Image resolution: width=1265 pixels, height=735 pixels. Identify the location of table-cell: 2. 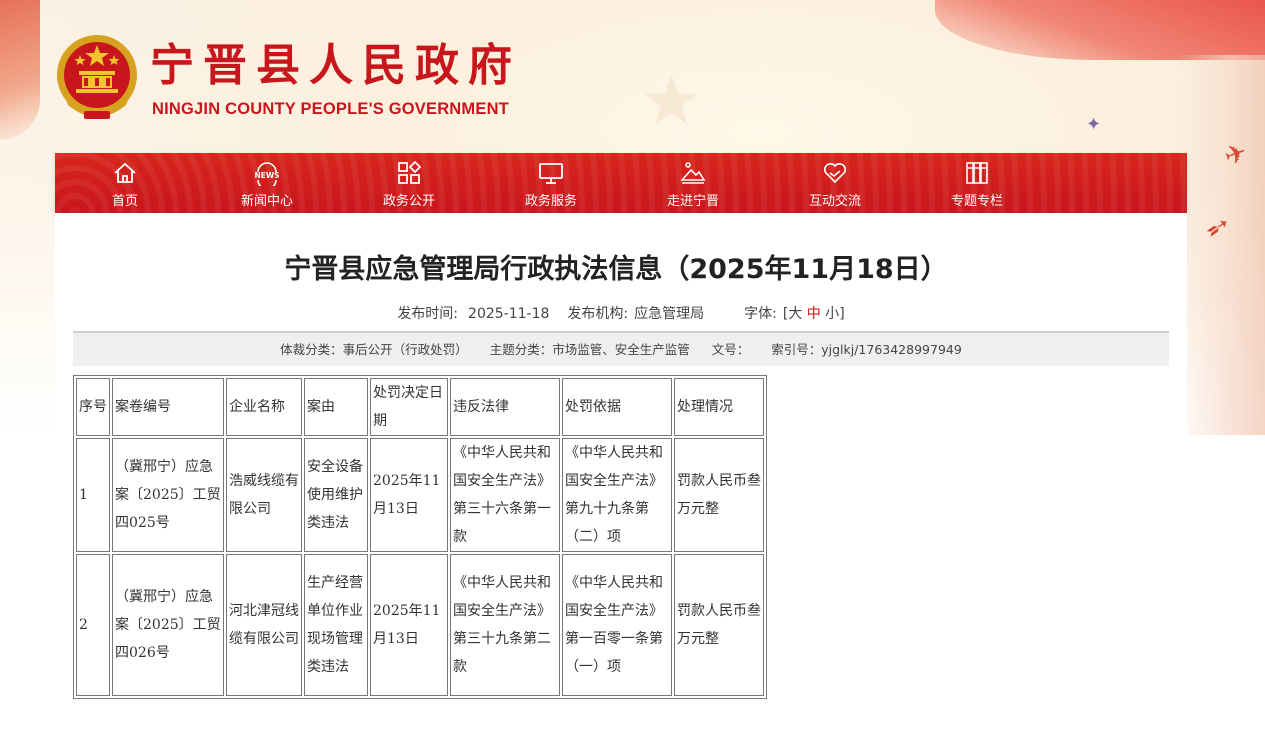
(93, 625).